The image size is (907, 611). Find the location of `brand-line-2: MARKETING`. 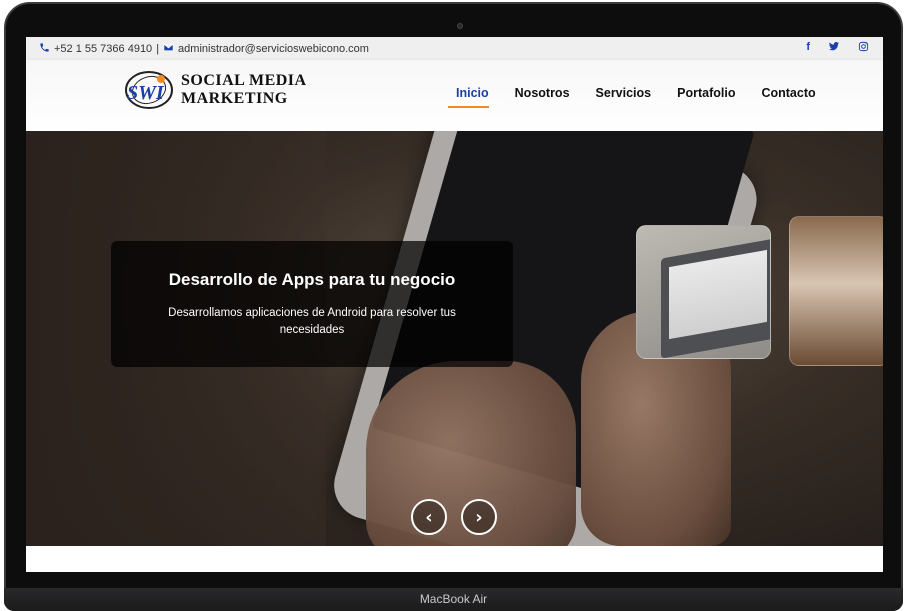

brand-line-2: MARKETING is located at coordinates (234, 98).